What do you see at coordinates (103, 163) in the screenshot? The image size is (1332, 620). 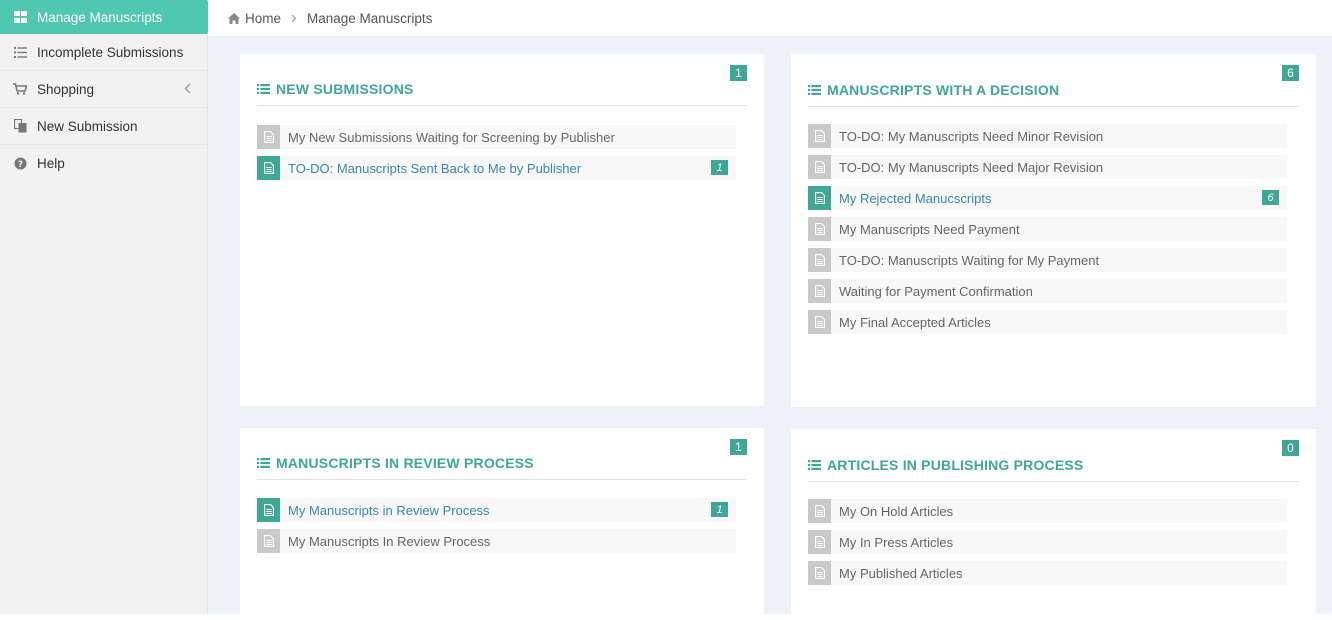 I see `sidebar-item-help: ? Help` at bounding box center [103, 163].